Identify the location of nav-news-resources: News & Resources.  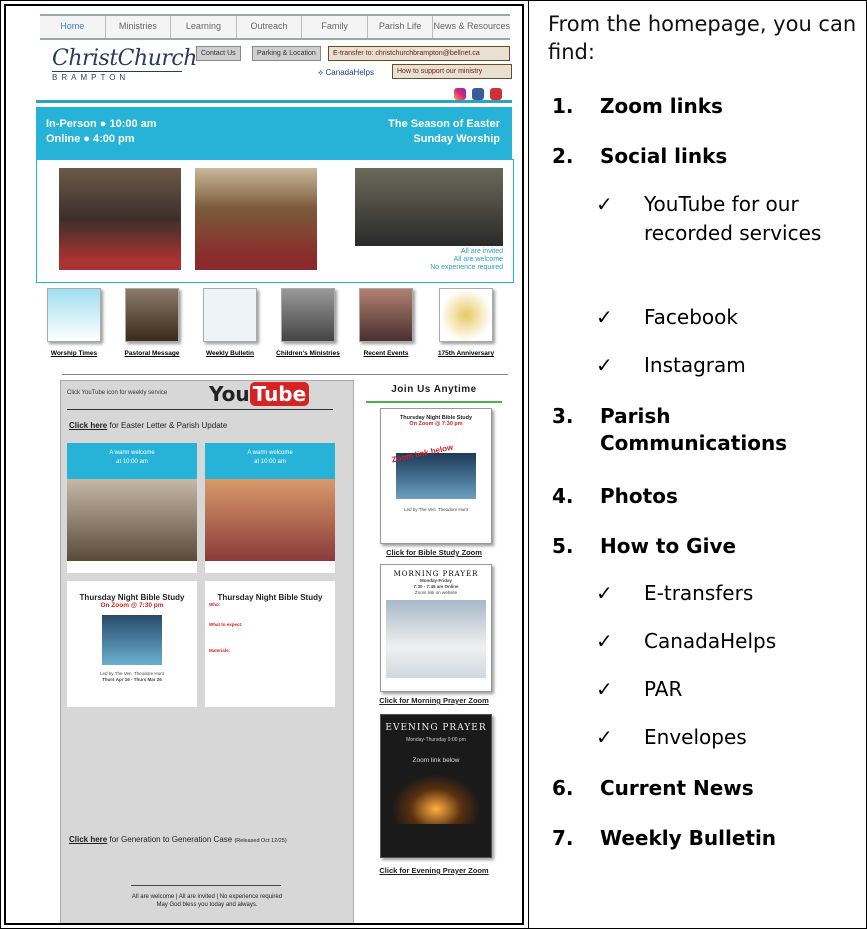
(471, 27).